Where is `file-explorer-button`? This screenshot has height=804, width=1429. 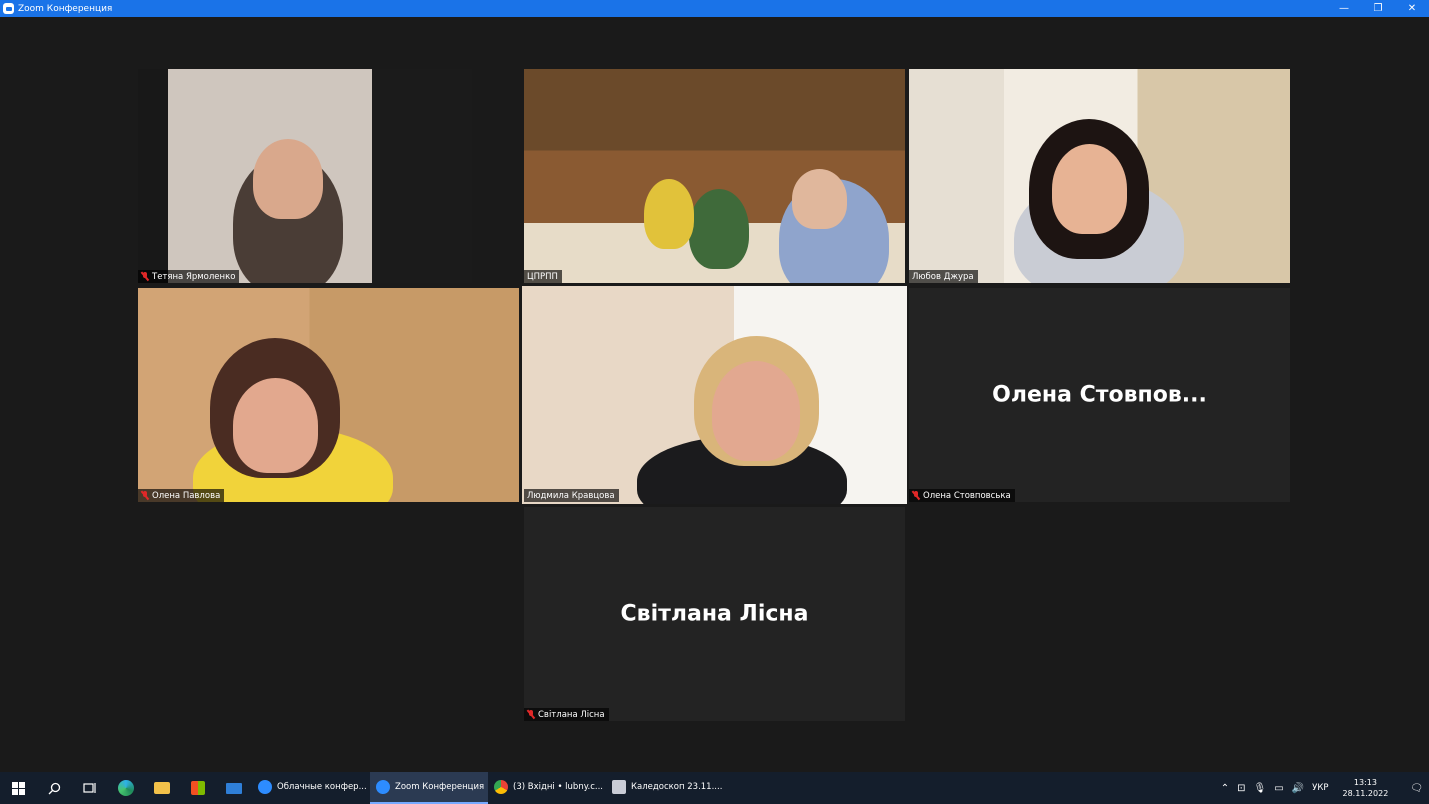 file-explorer-button is located at coordinates (162, 788).